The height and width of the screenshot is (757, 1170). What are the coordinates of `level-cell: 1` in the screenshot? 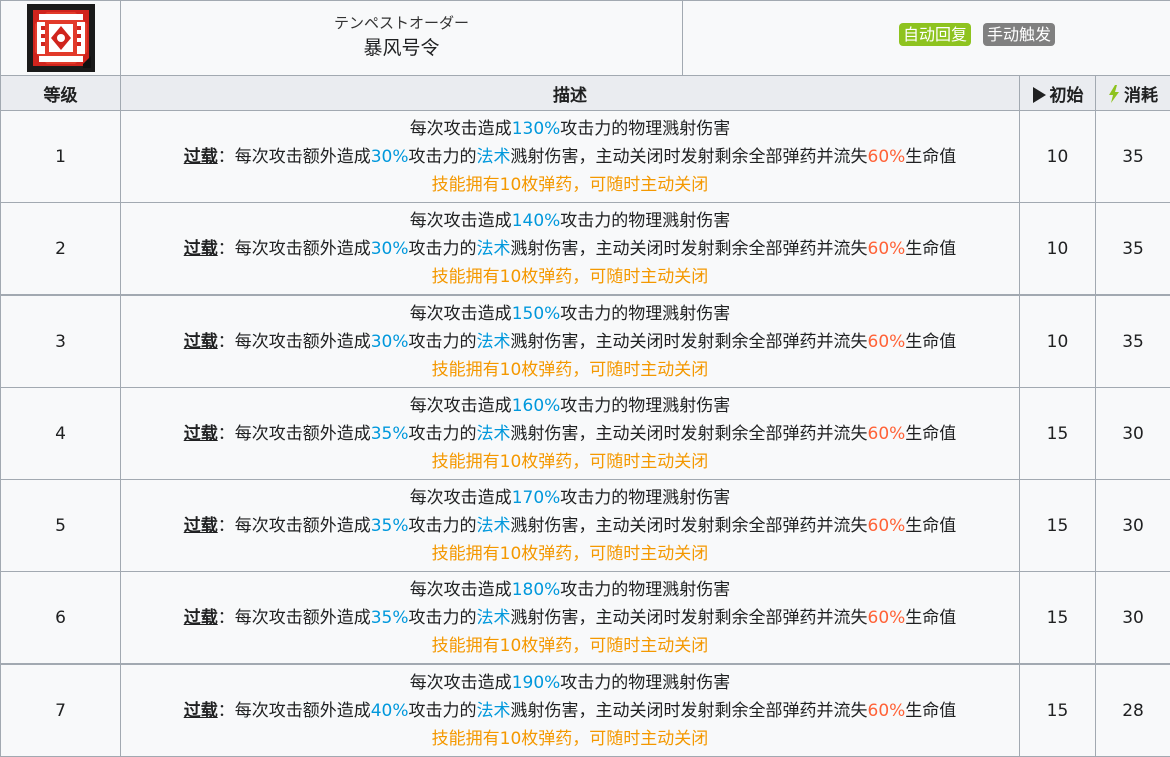 It's located at (61, 157).